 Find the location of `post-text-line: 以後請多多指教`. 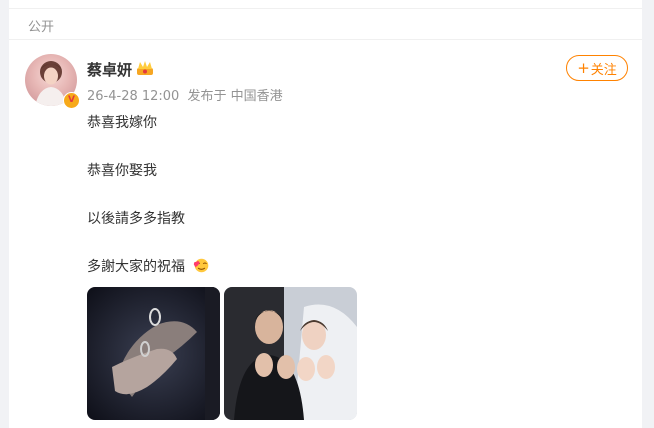

post-text-line: 以後請多多指教 is located at coordinates (136, 219).